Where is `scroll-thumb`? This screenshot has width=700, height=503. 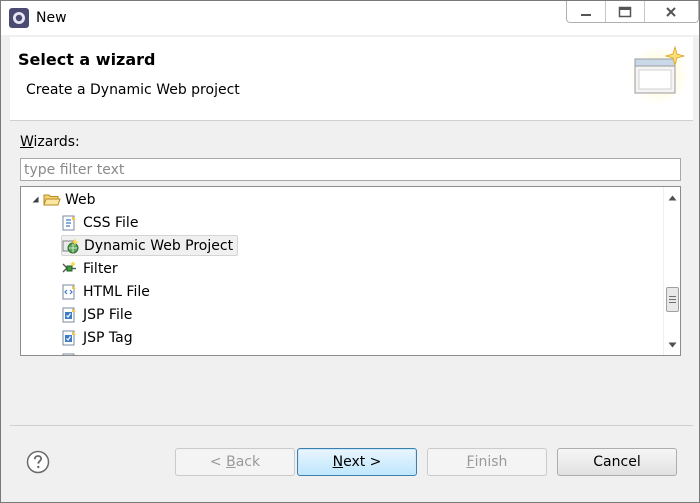 scroll-thumb is located at coordinates (672, 299).